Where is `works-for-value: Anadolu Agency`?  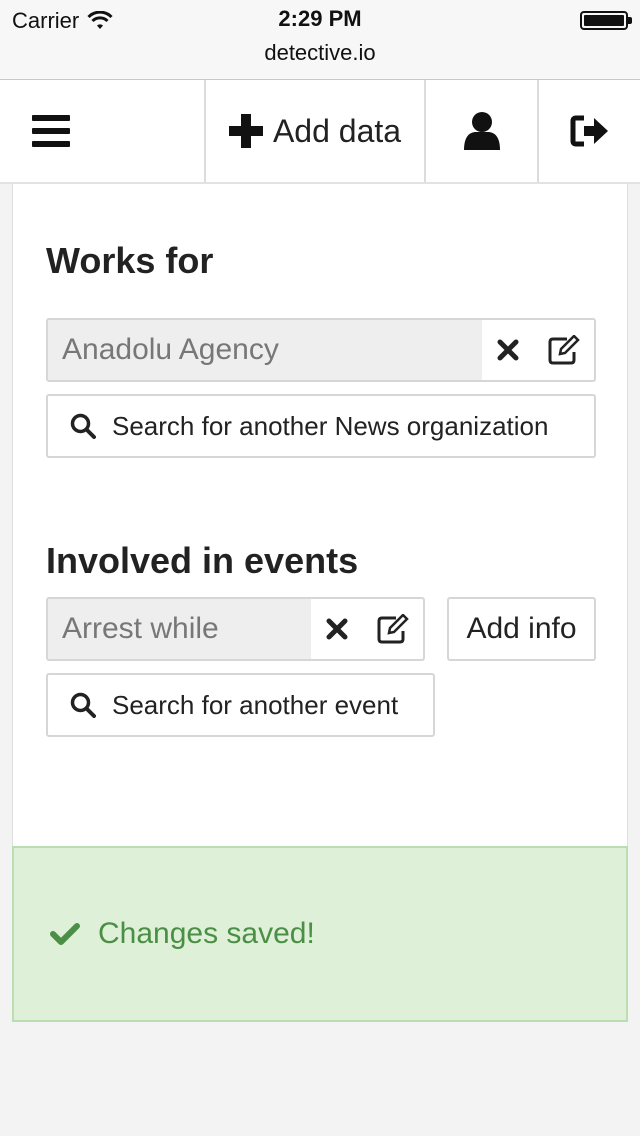
works-for-value: Anadolu Agency is located at coordinates (170, 349).